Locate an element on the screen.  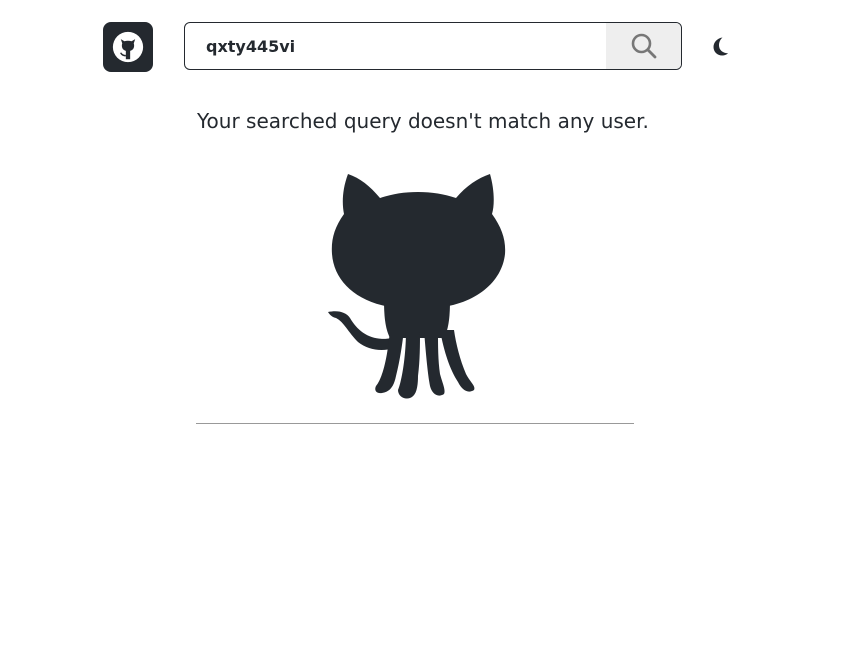
github-logo is located at coordinates (128, 47).